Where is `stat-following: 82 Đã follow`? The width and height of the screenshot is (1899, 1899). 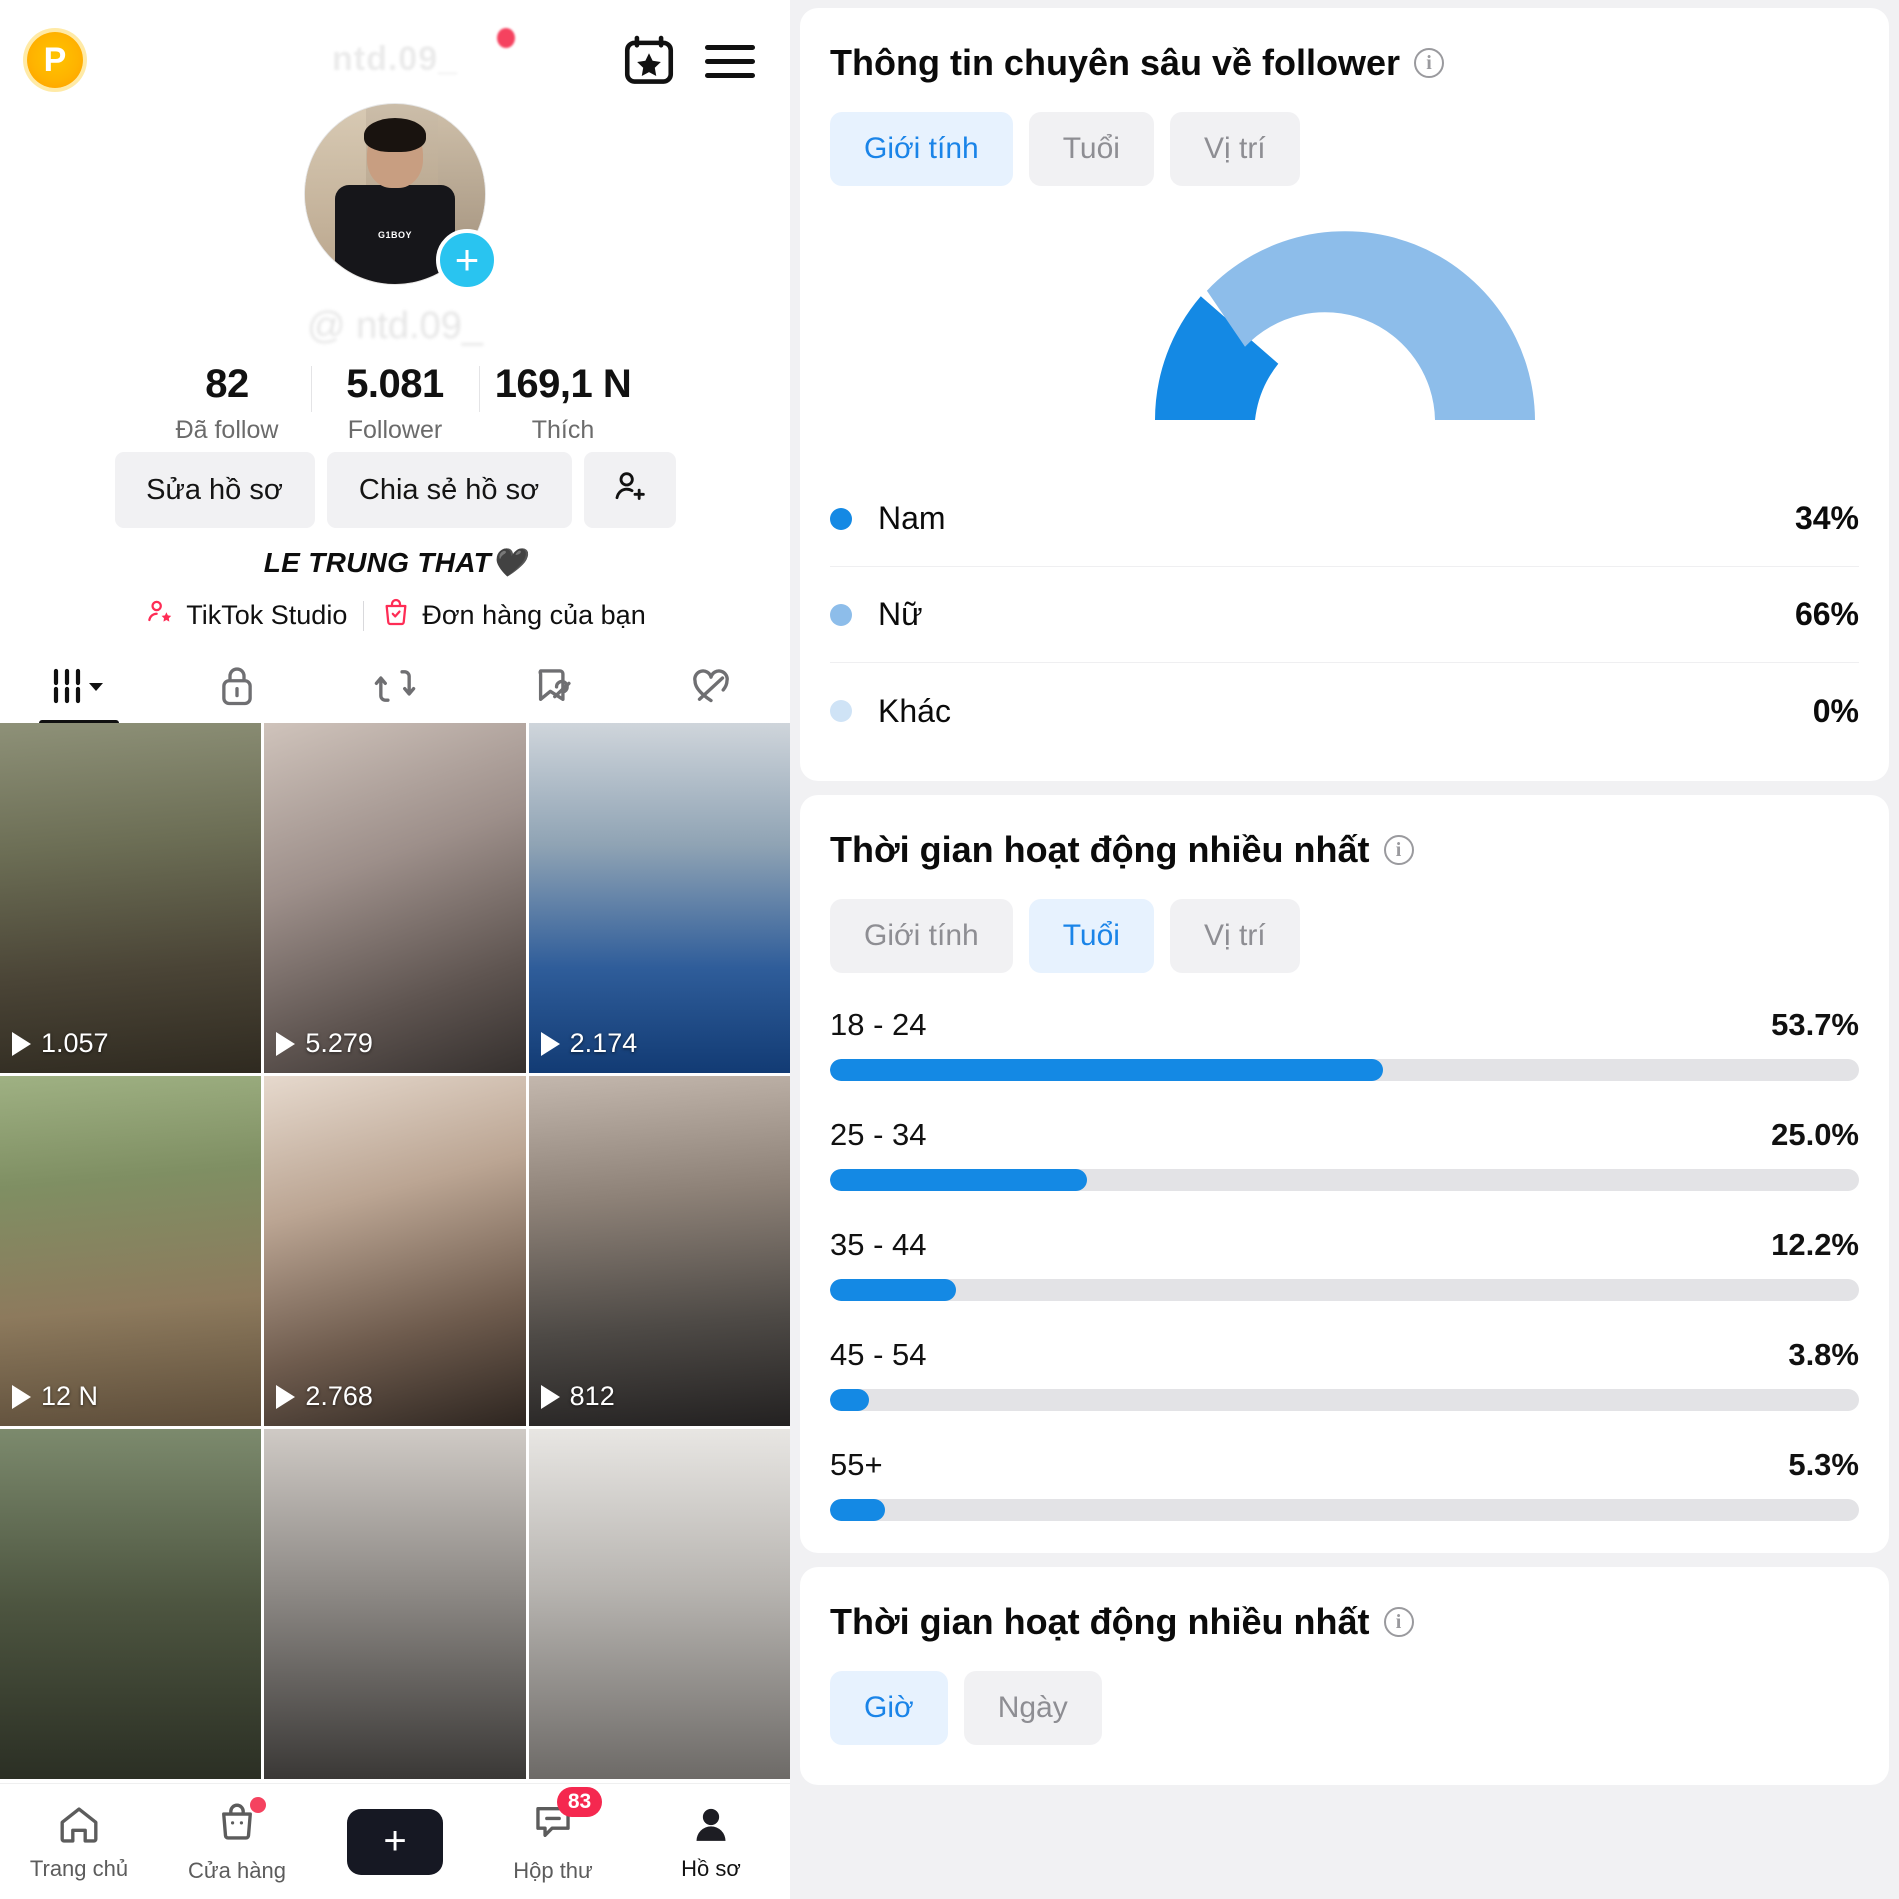
stat-following: 82 Đã follow is located at coordinates (227, 403).